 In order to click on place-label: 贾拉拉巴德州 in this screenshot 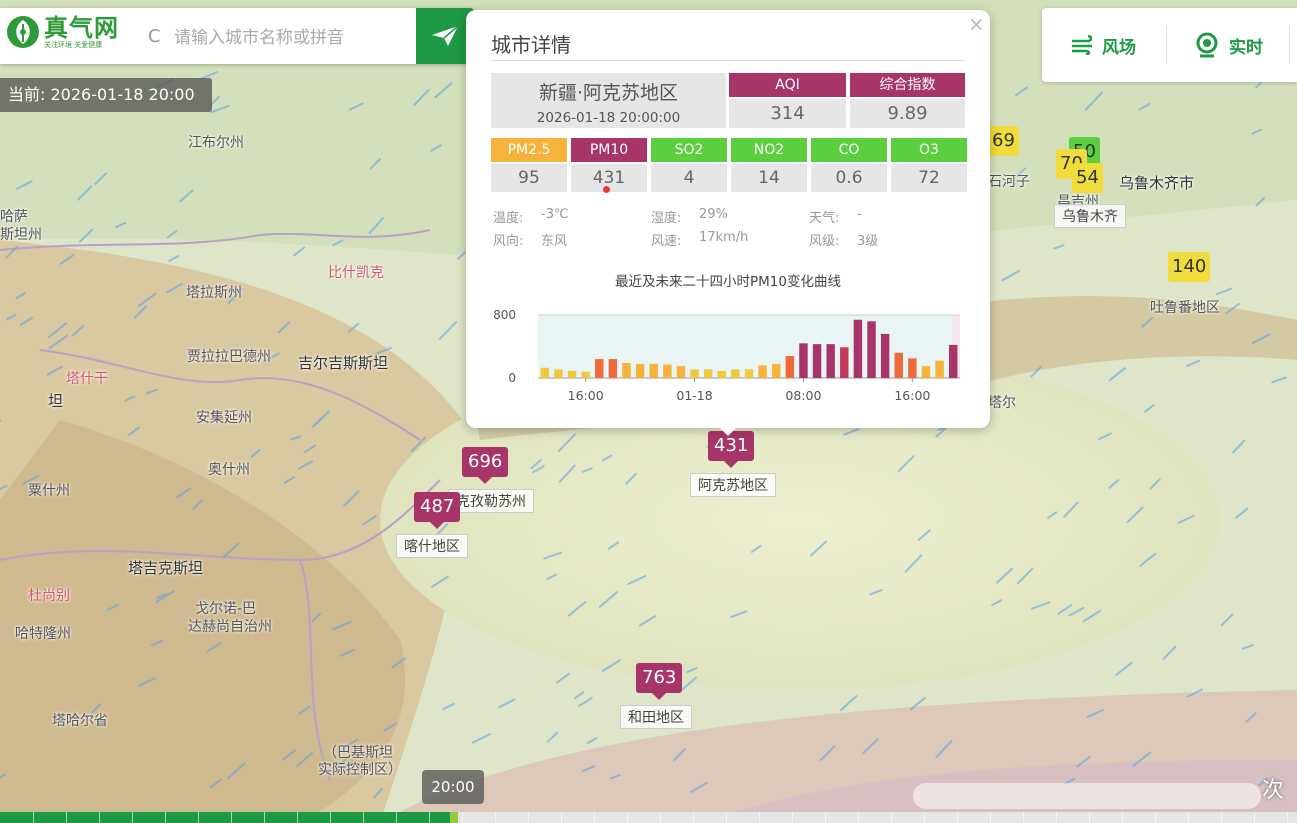, I will do `click(229, 357)`.